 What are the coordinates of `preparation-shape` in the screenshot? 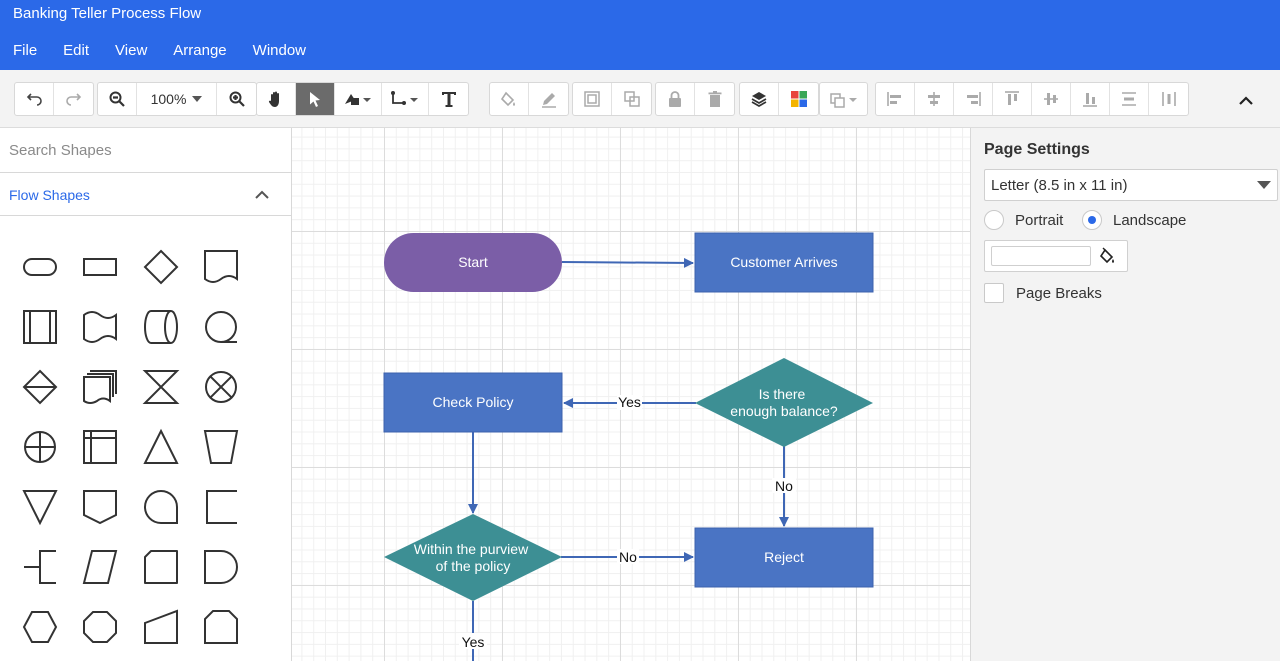 It's located at (40, 627).